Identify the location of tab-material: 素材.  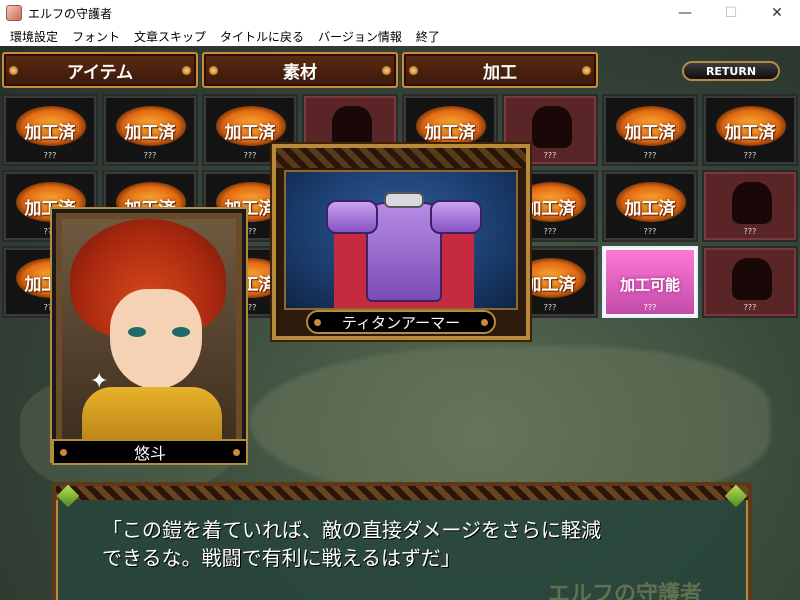
(300, 70).